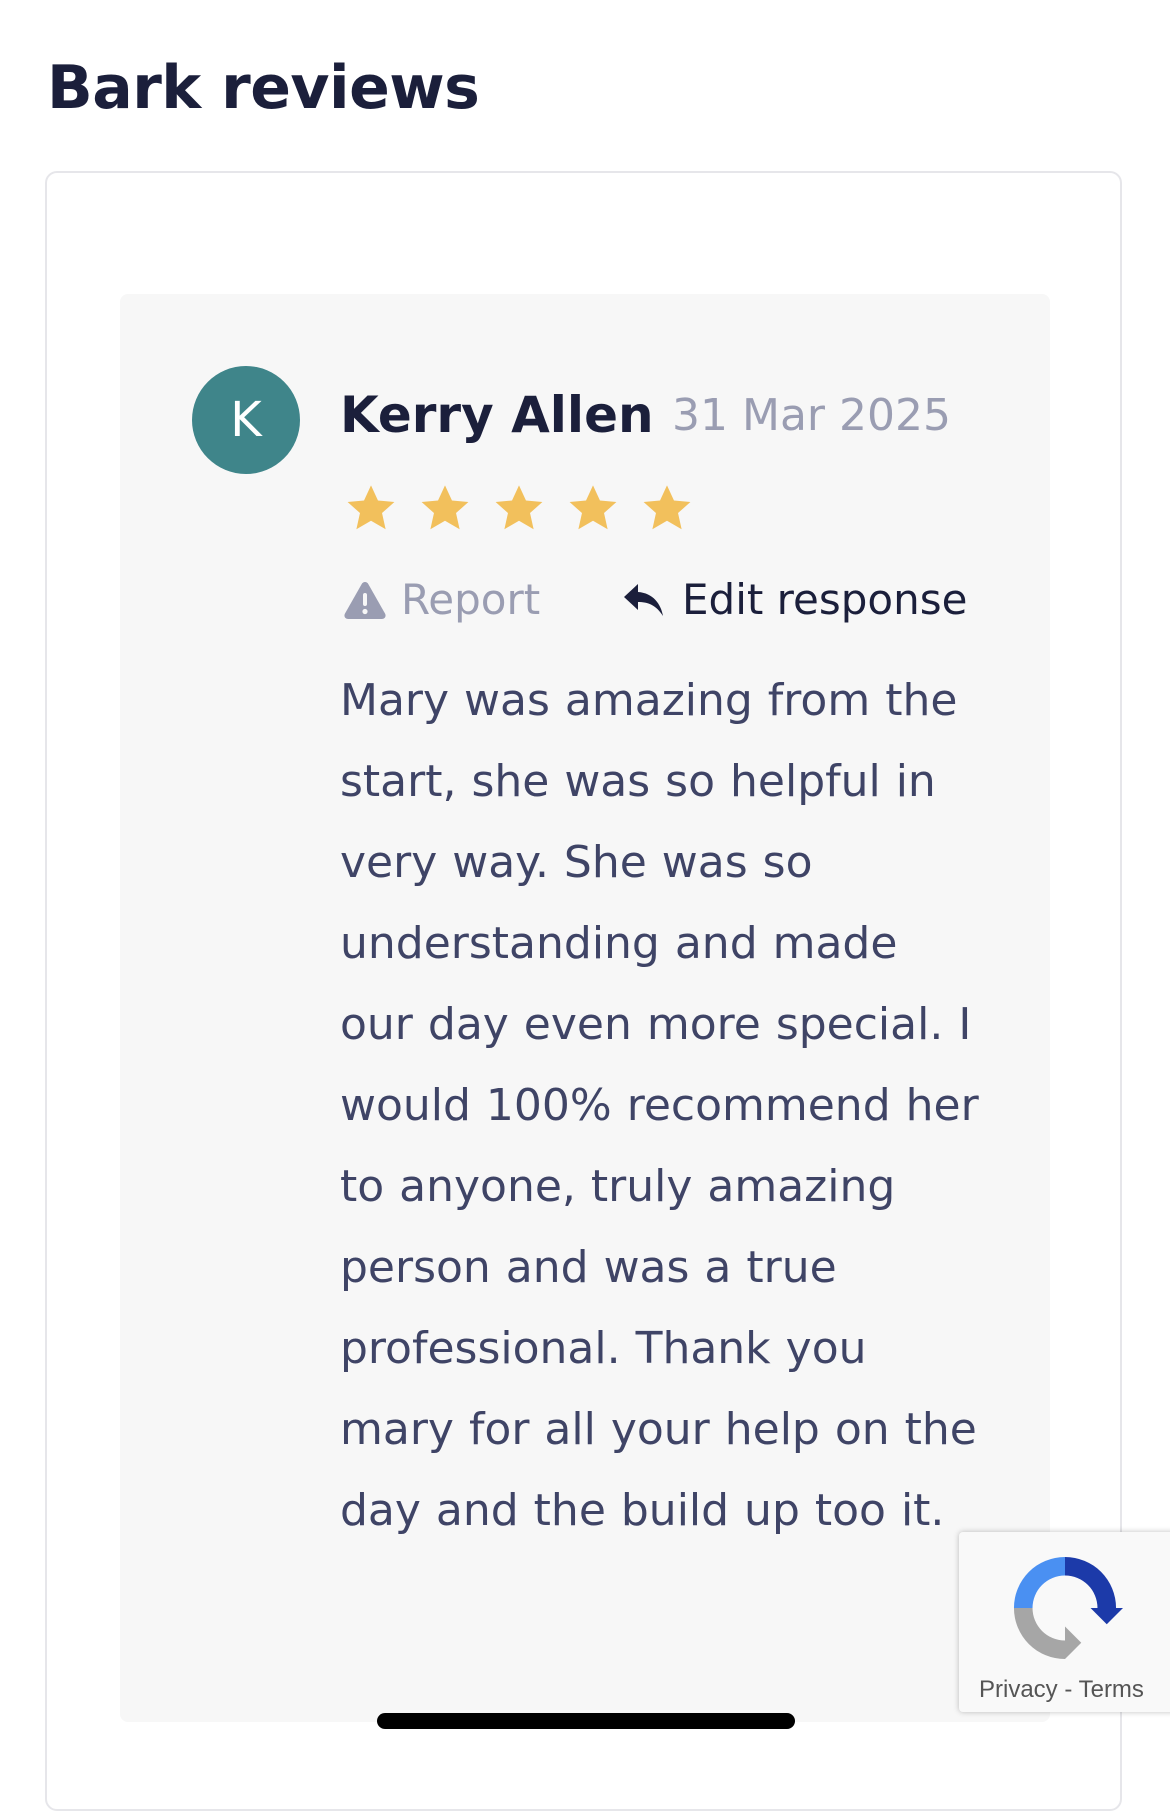 The image size is (1170, 1811). Describe the element at coordinates (246, 420) in the screenshot. I see `avatar: K` at that location.